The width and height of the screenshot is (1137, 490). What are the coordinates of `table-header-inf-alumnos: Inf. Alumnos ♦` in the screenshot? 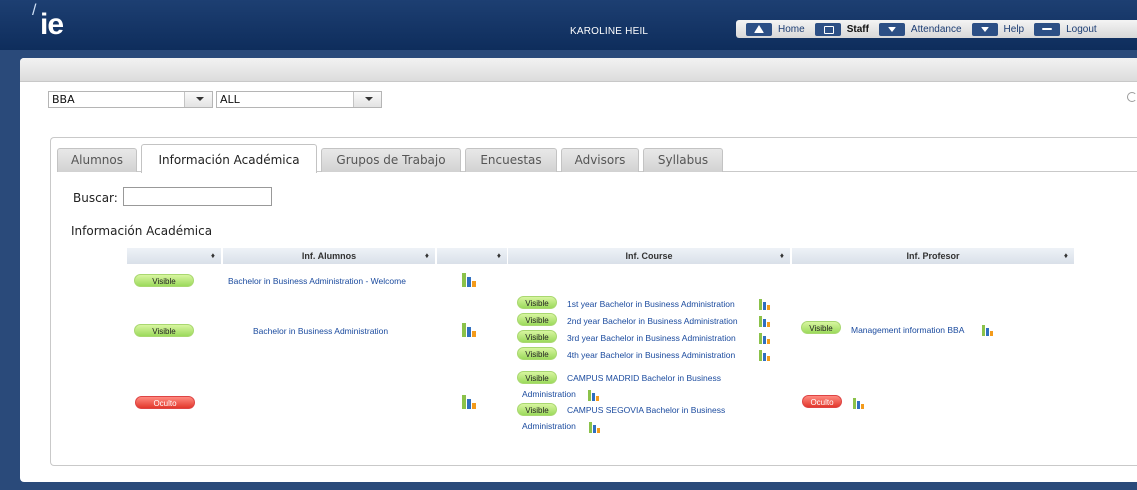 It's located at (329, 256).